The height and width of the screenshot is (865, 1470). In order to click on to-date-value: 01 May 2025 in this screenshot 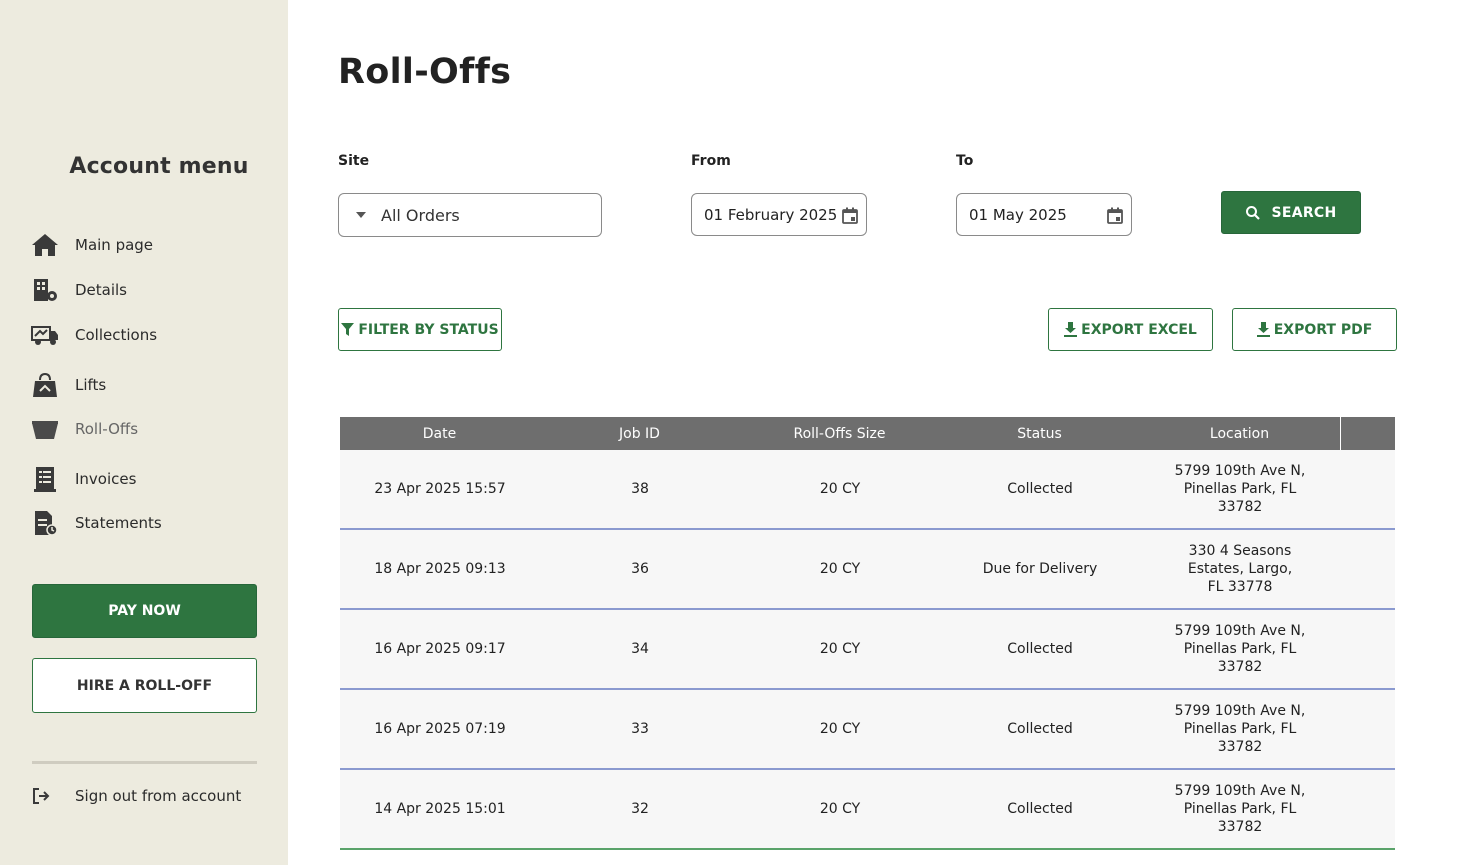, I will do `click(1018, 214)`.